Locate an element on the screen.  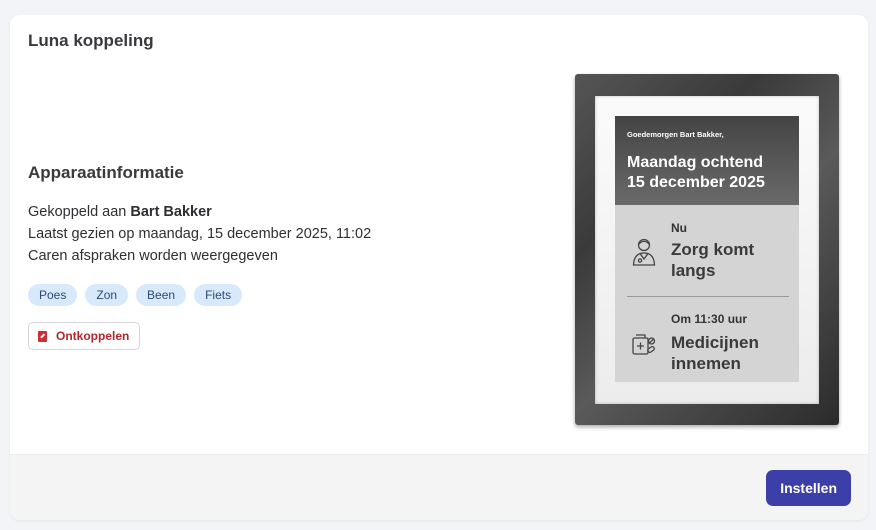
tag: Been is located at coordinates (161, 295).